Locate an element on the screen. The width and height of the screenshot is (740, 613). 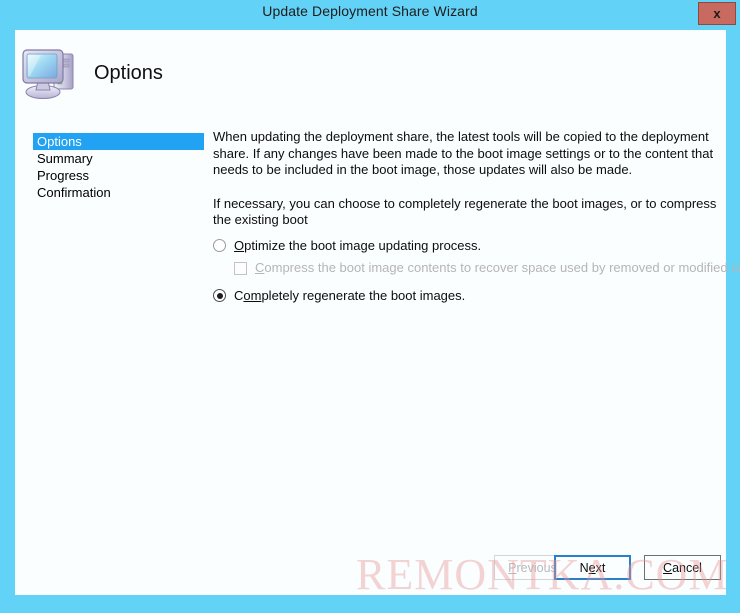
title-bar: Update Deployment Share Wizard x is located at coordinates (370, 13).